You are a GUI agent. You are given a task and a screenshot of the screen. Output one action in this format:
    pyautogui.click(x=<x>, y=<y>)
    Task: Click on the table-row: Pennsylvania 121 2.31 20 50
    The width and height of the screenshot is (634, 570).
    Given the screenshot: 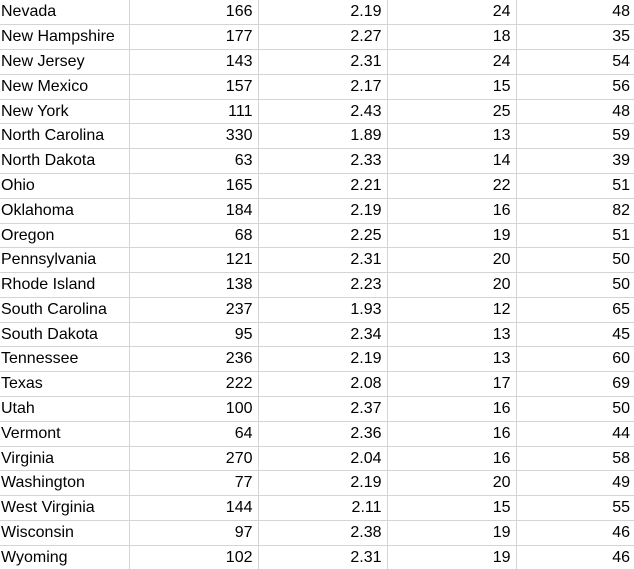 What is the action you would take?
    pyautogui.click(x=317, y=260)
    